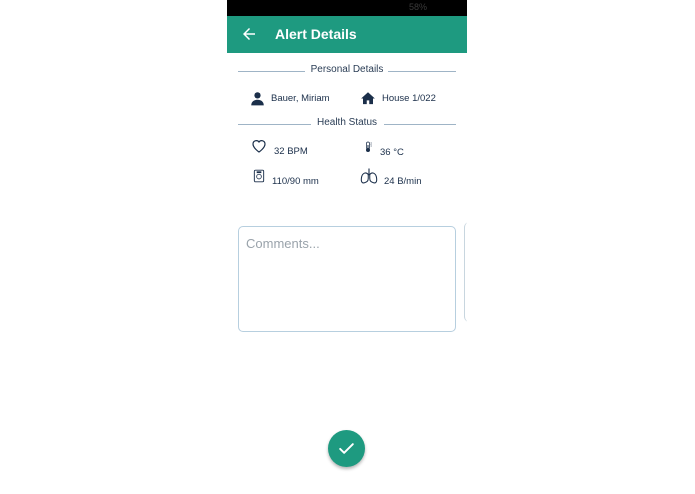 The height and width of the screenshot is (494, 695). I want to click on blood-pressure-value: 110/90 mm, so click(295, 181).